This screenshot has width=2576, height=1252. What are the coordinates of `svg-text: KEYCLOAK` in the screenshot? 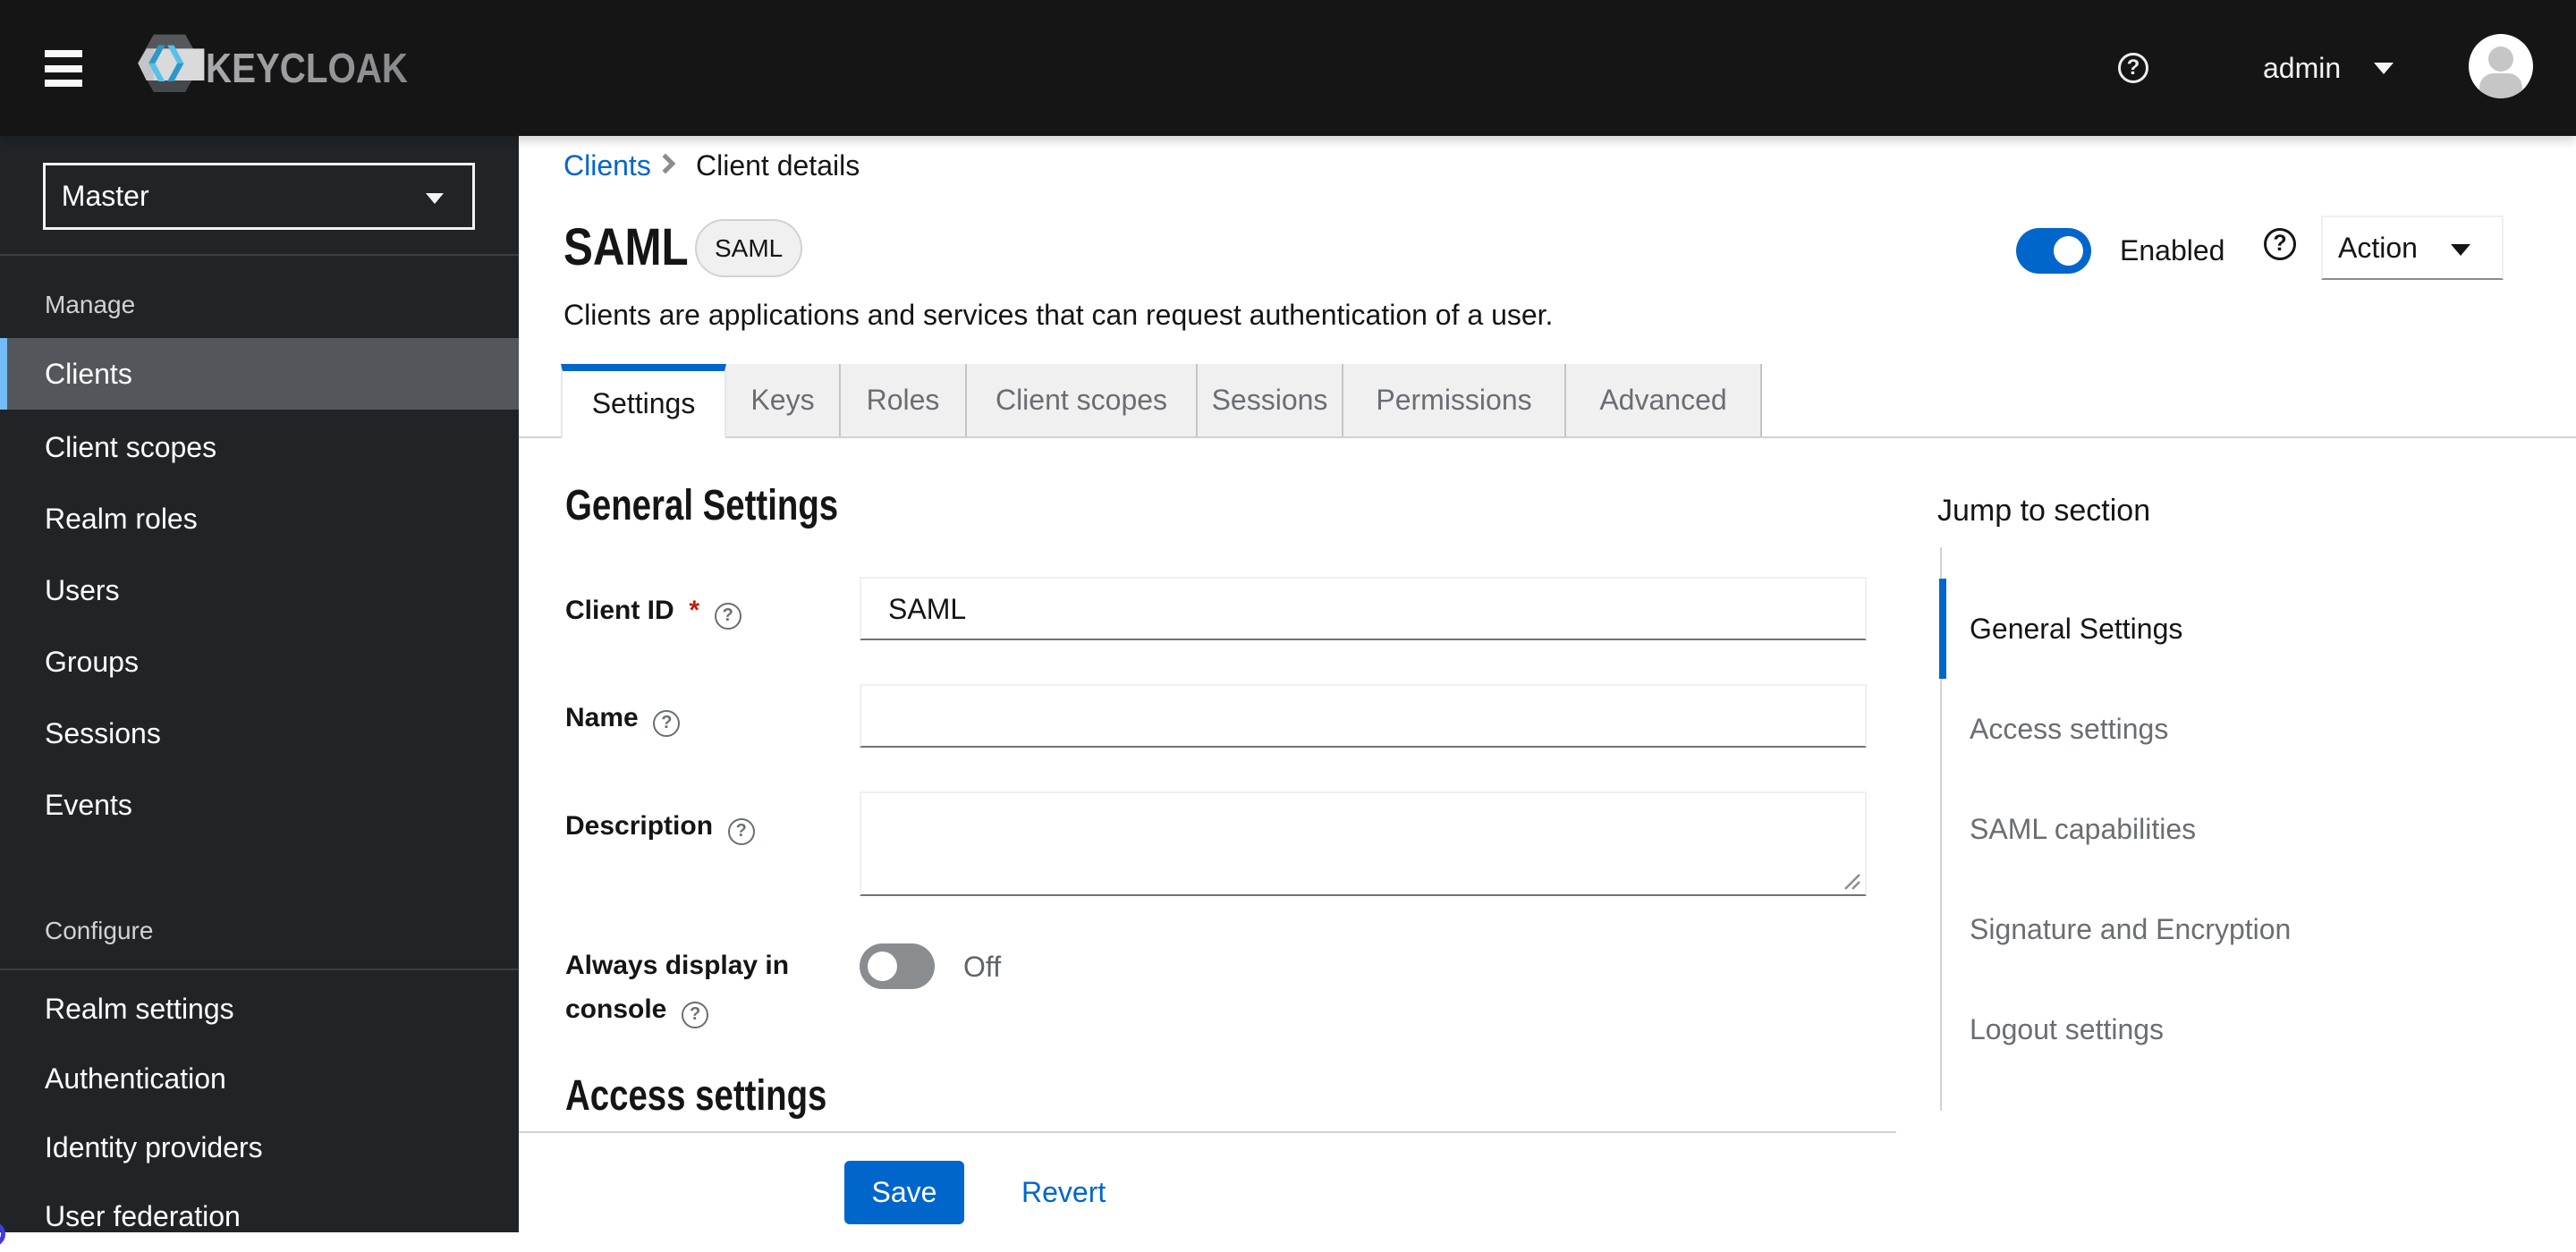 It's located at (307, 68).